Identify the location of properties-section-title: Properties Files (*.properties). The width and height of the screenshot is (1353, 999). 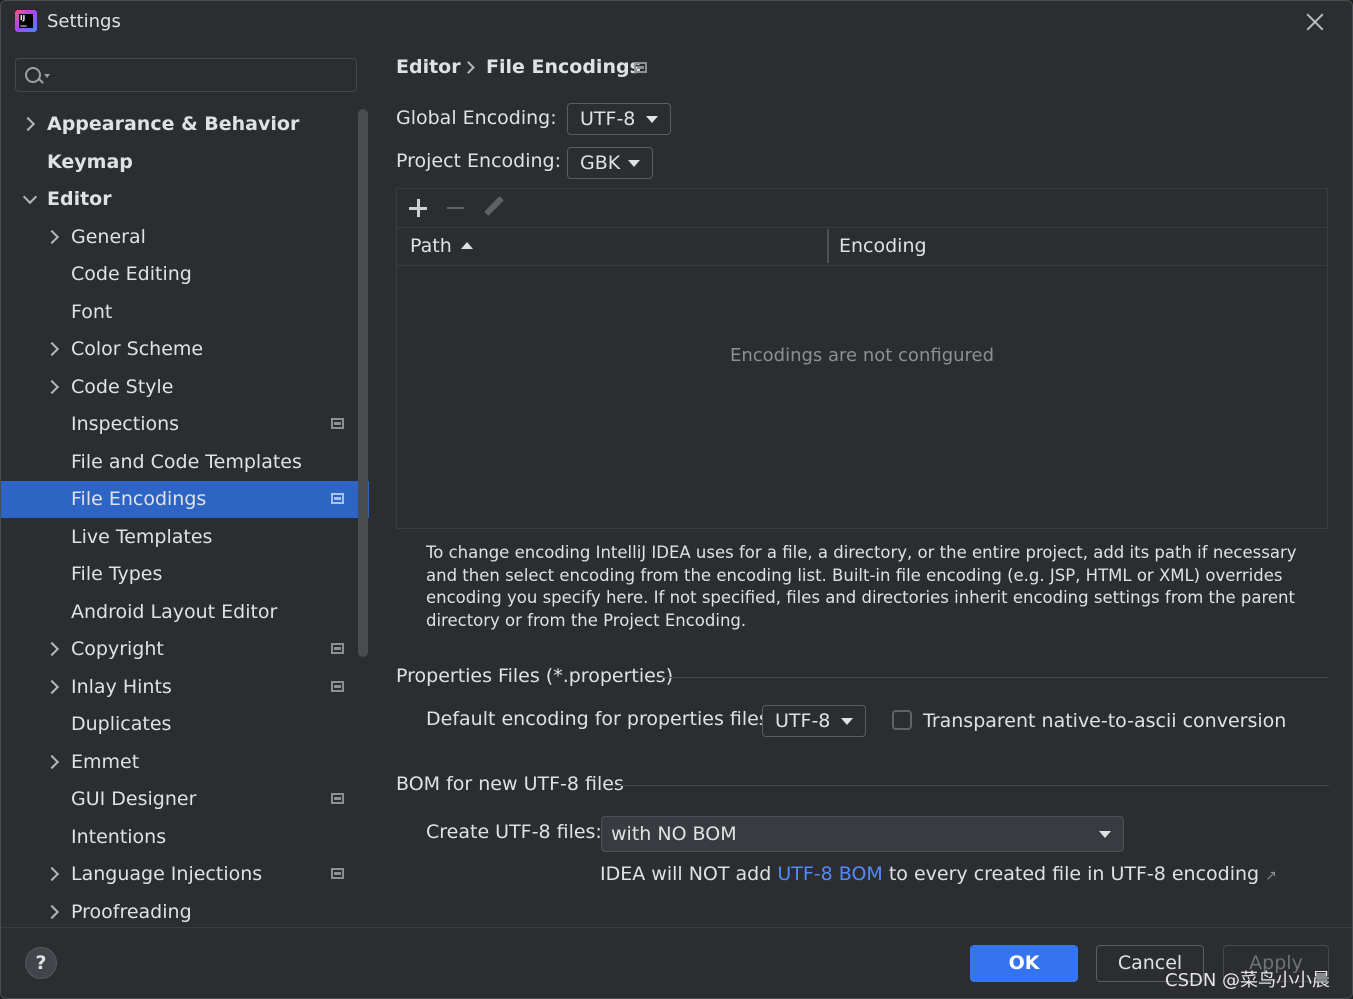
(535, 676).